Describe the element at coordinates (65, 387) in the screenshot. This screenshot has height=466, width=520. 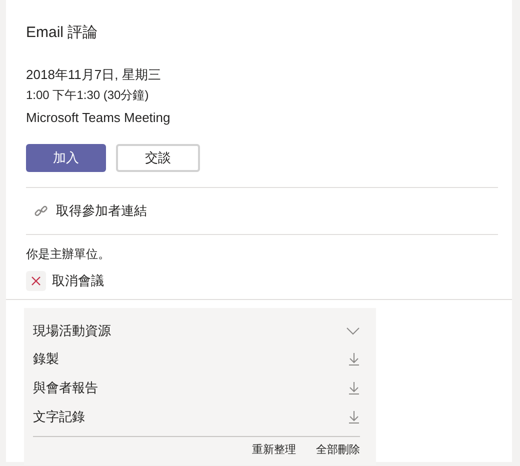
I see `resource-item: 與會者報告` at that location.